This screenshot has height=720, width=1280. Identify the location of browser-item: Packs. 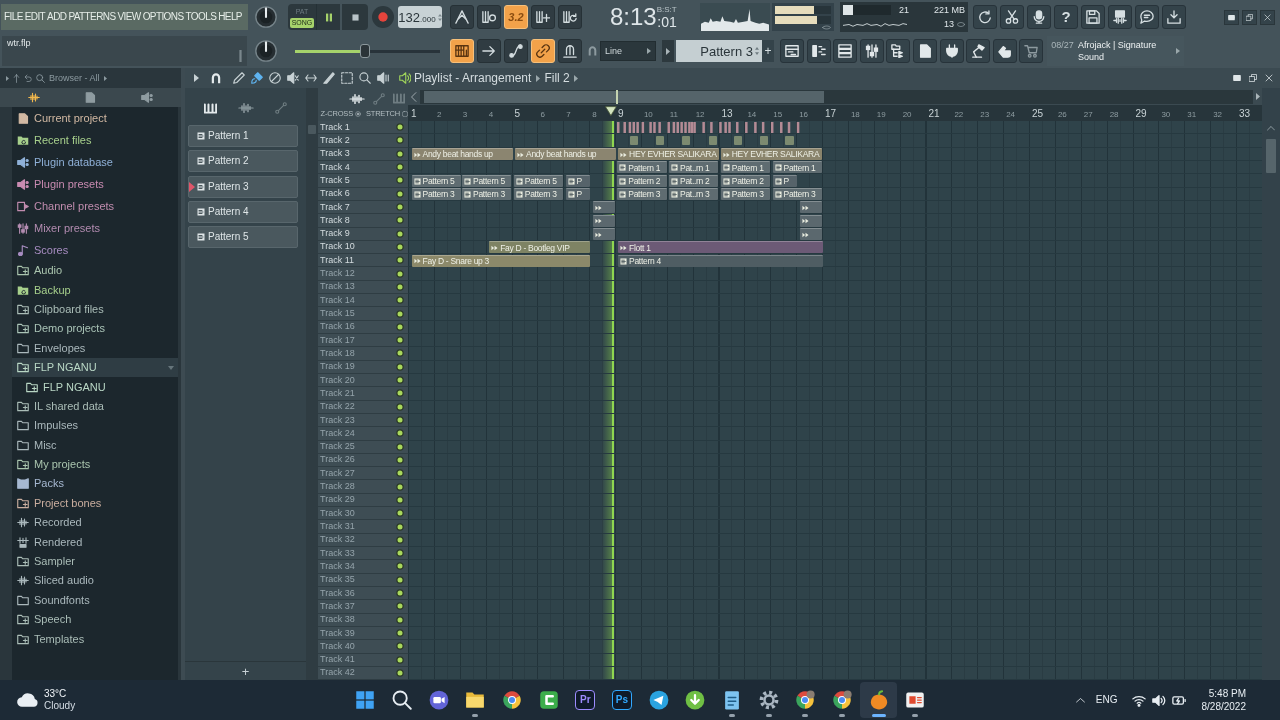
(95, 484).